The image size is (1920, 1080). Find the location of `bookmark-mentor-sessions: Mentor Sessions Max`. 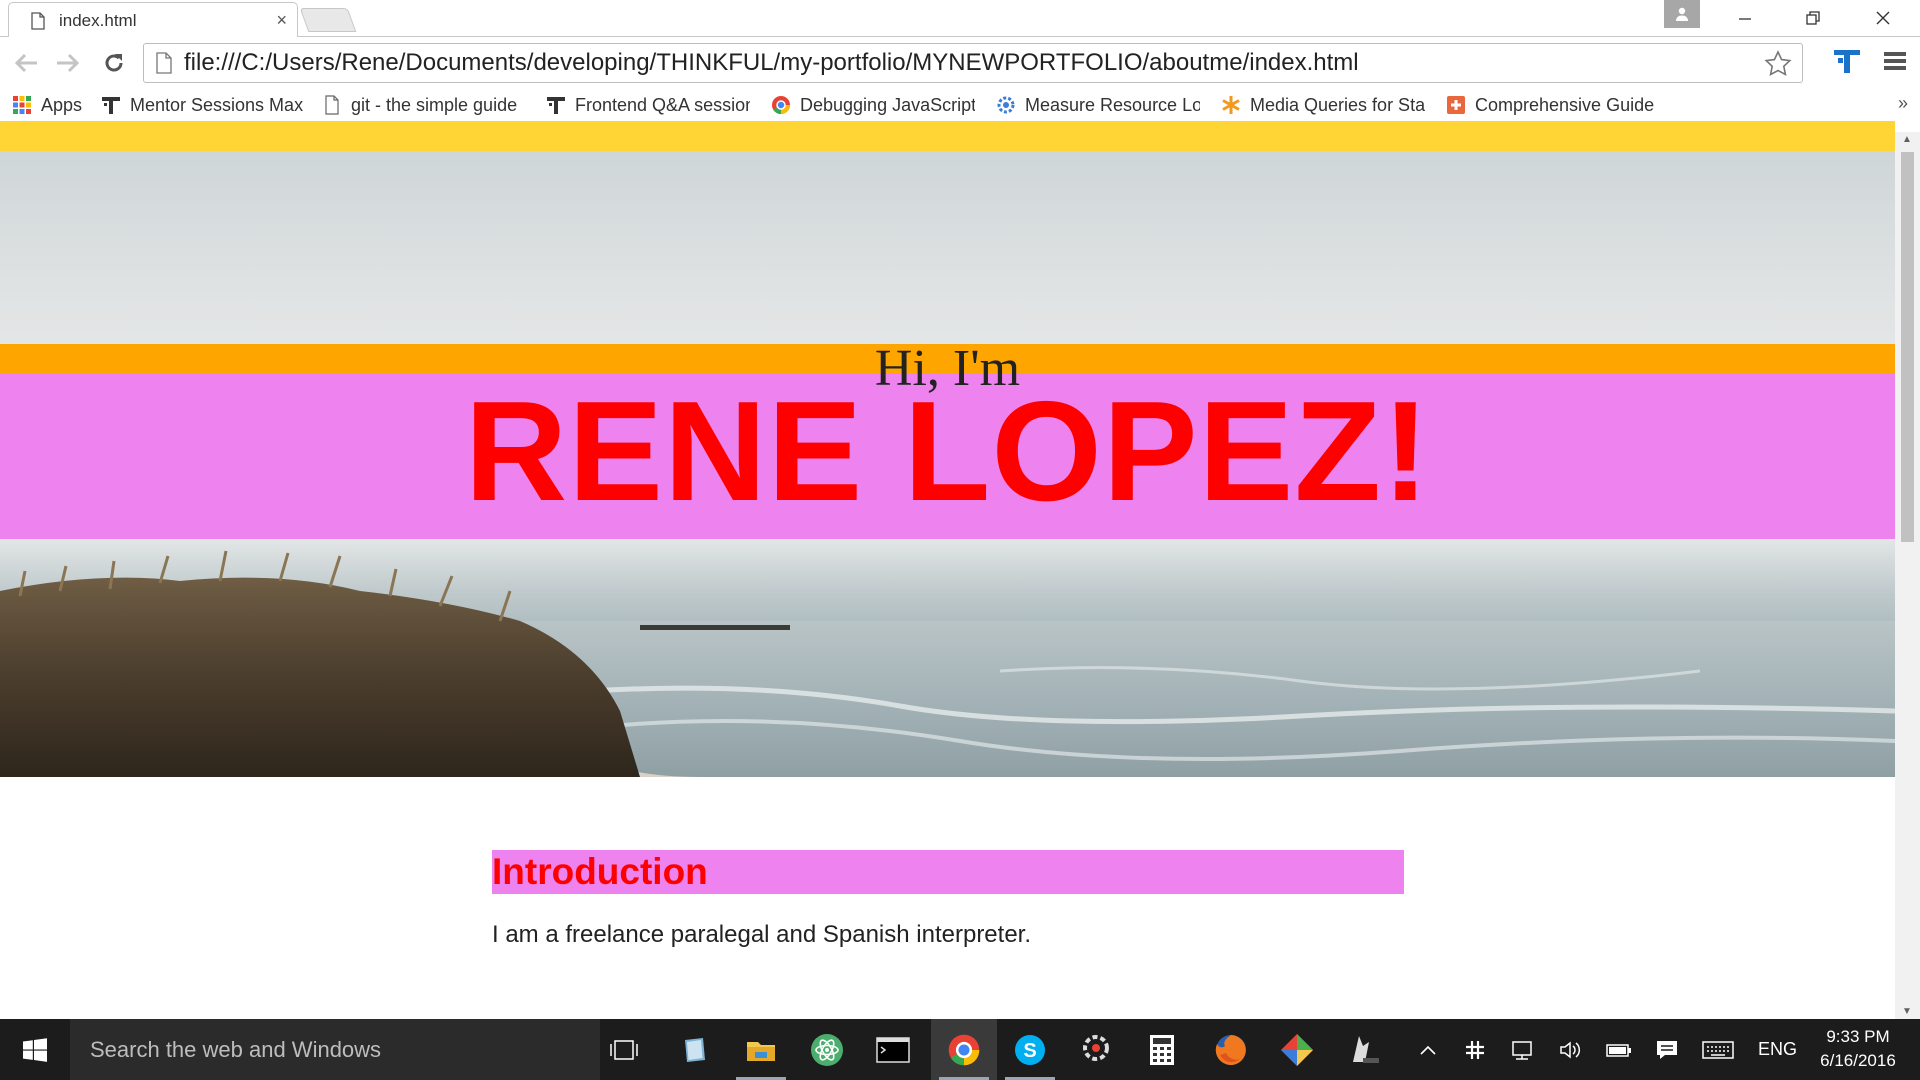

bookmark-mentor-sessions: Mentor Sessions Max is located at coordinates (202, 105).